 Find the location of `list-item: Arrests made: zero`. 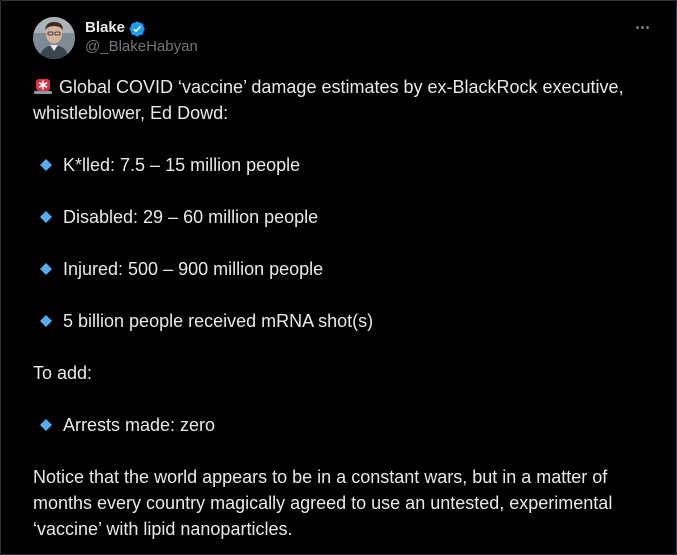

list-item: Arrests made: zero is located at coordinates (345, 425).